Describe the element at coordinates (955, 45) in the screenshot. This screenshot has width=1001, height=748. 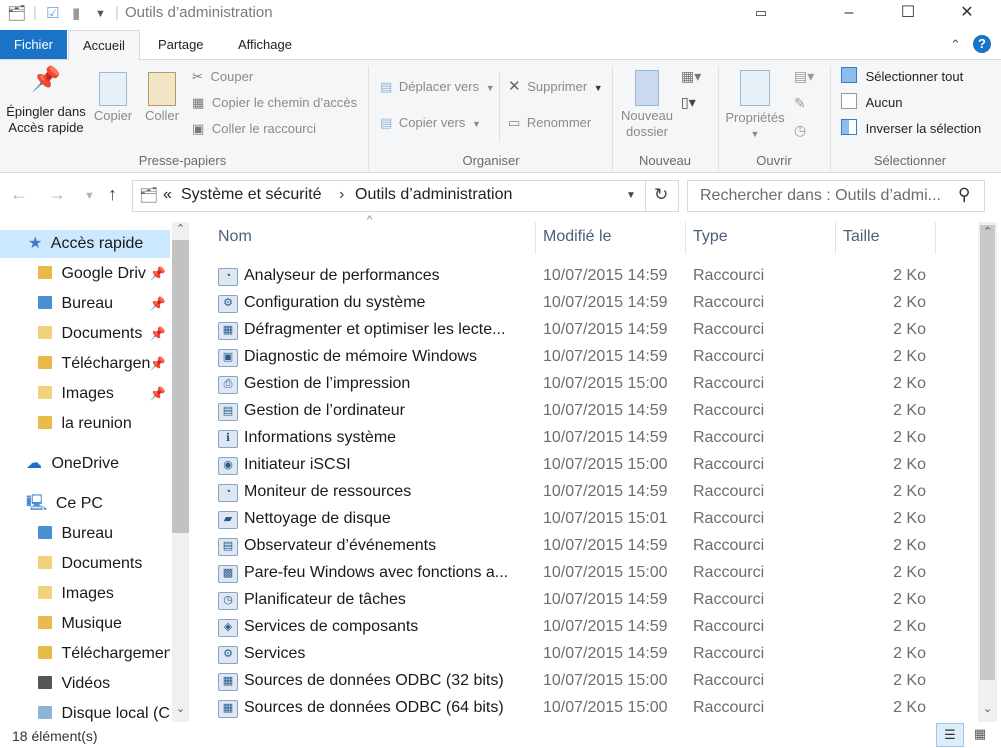
I see `collapse-ribbon-icon: ⌃` at that location.